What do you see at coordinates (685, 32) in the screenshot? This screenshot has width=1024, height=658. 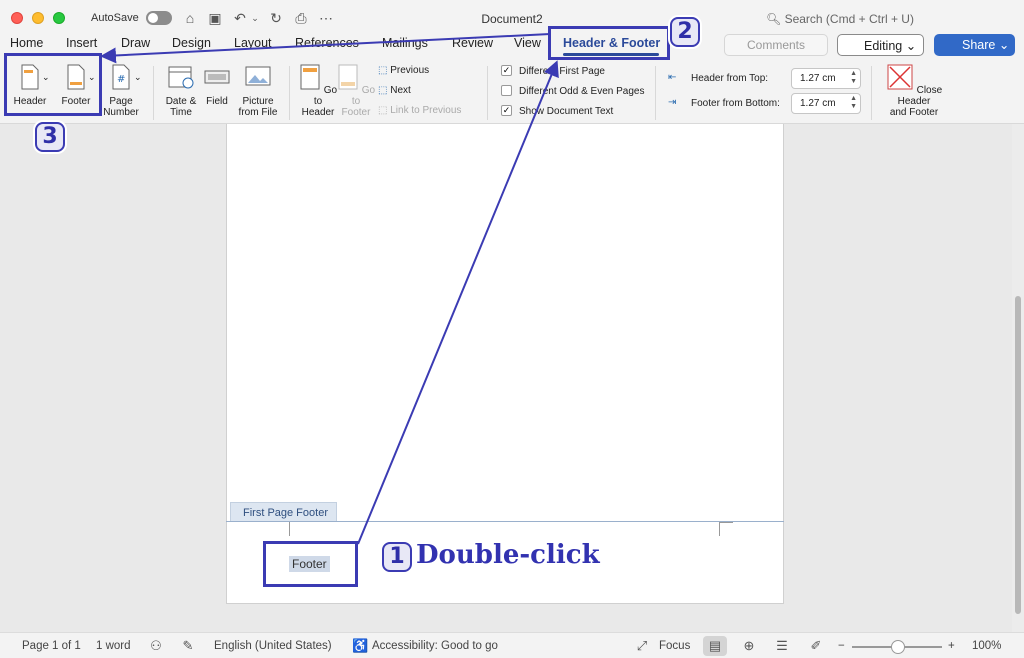 I see `step-2-badge: 2` at bounding box center [685, 32].